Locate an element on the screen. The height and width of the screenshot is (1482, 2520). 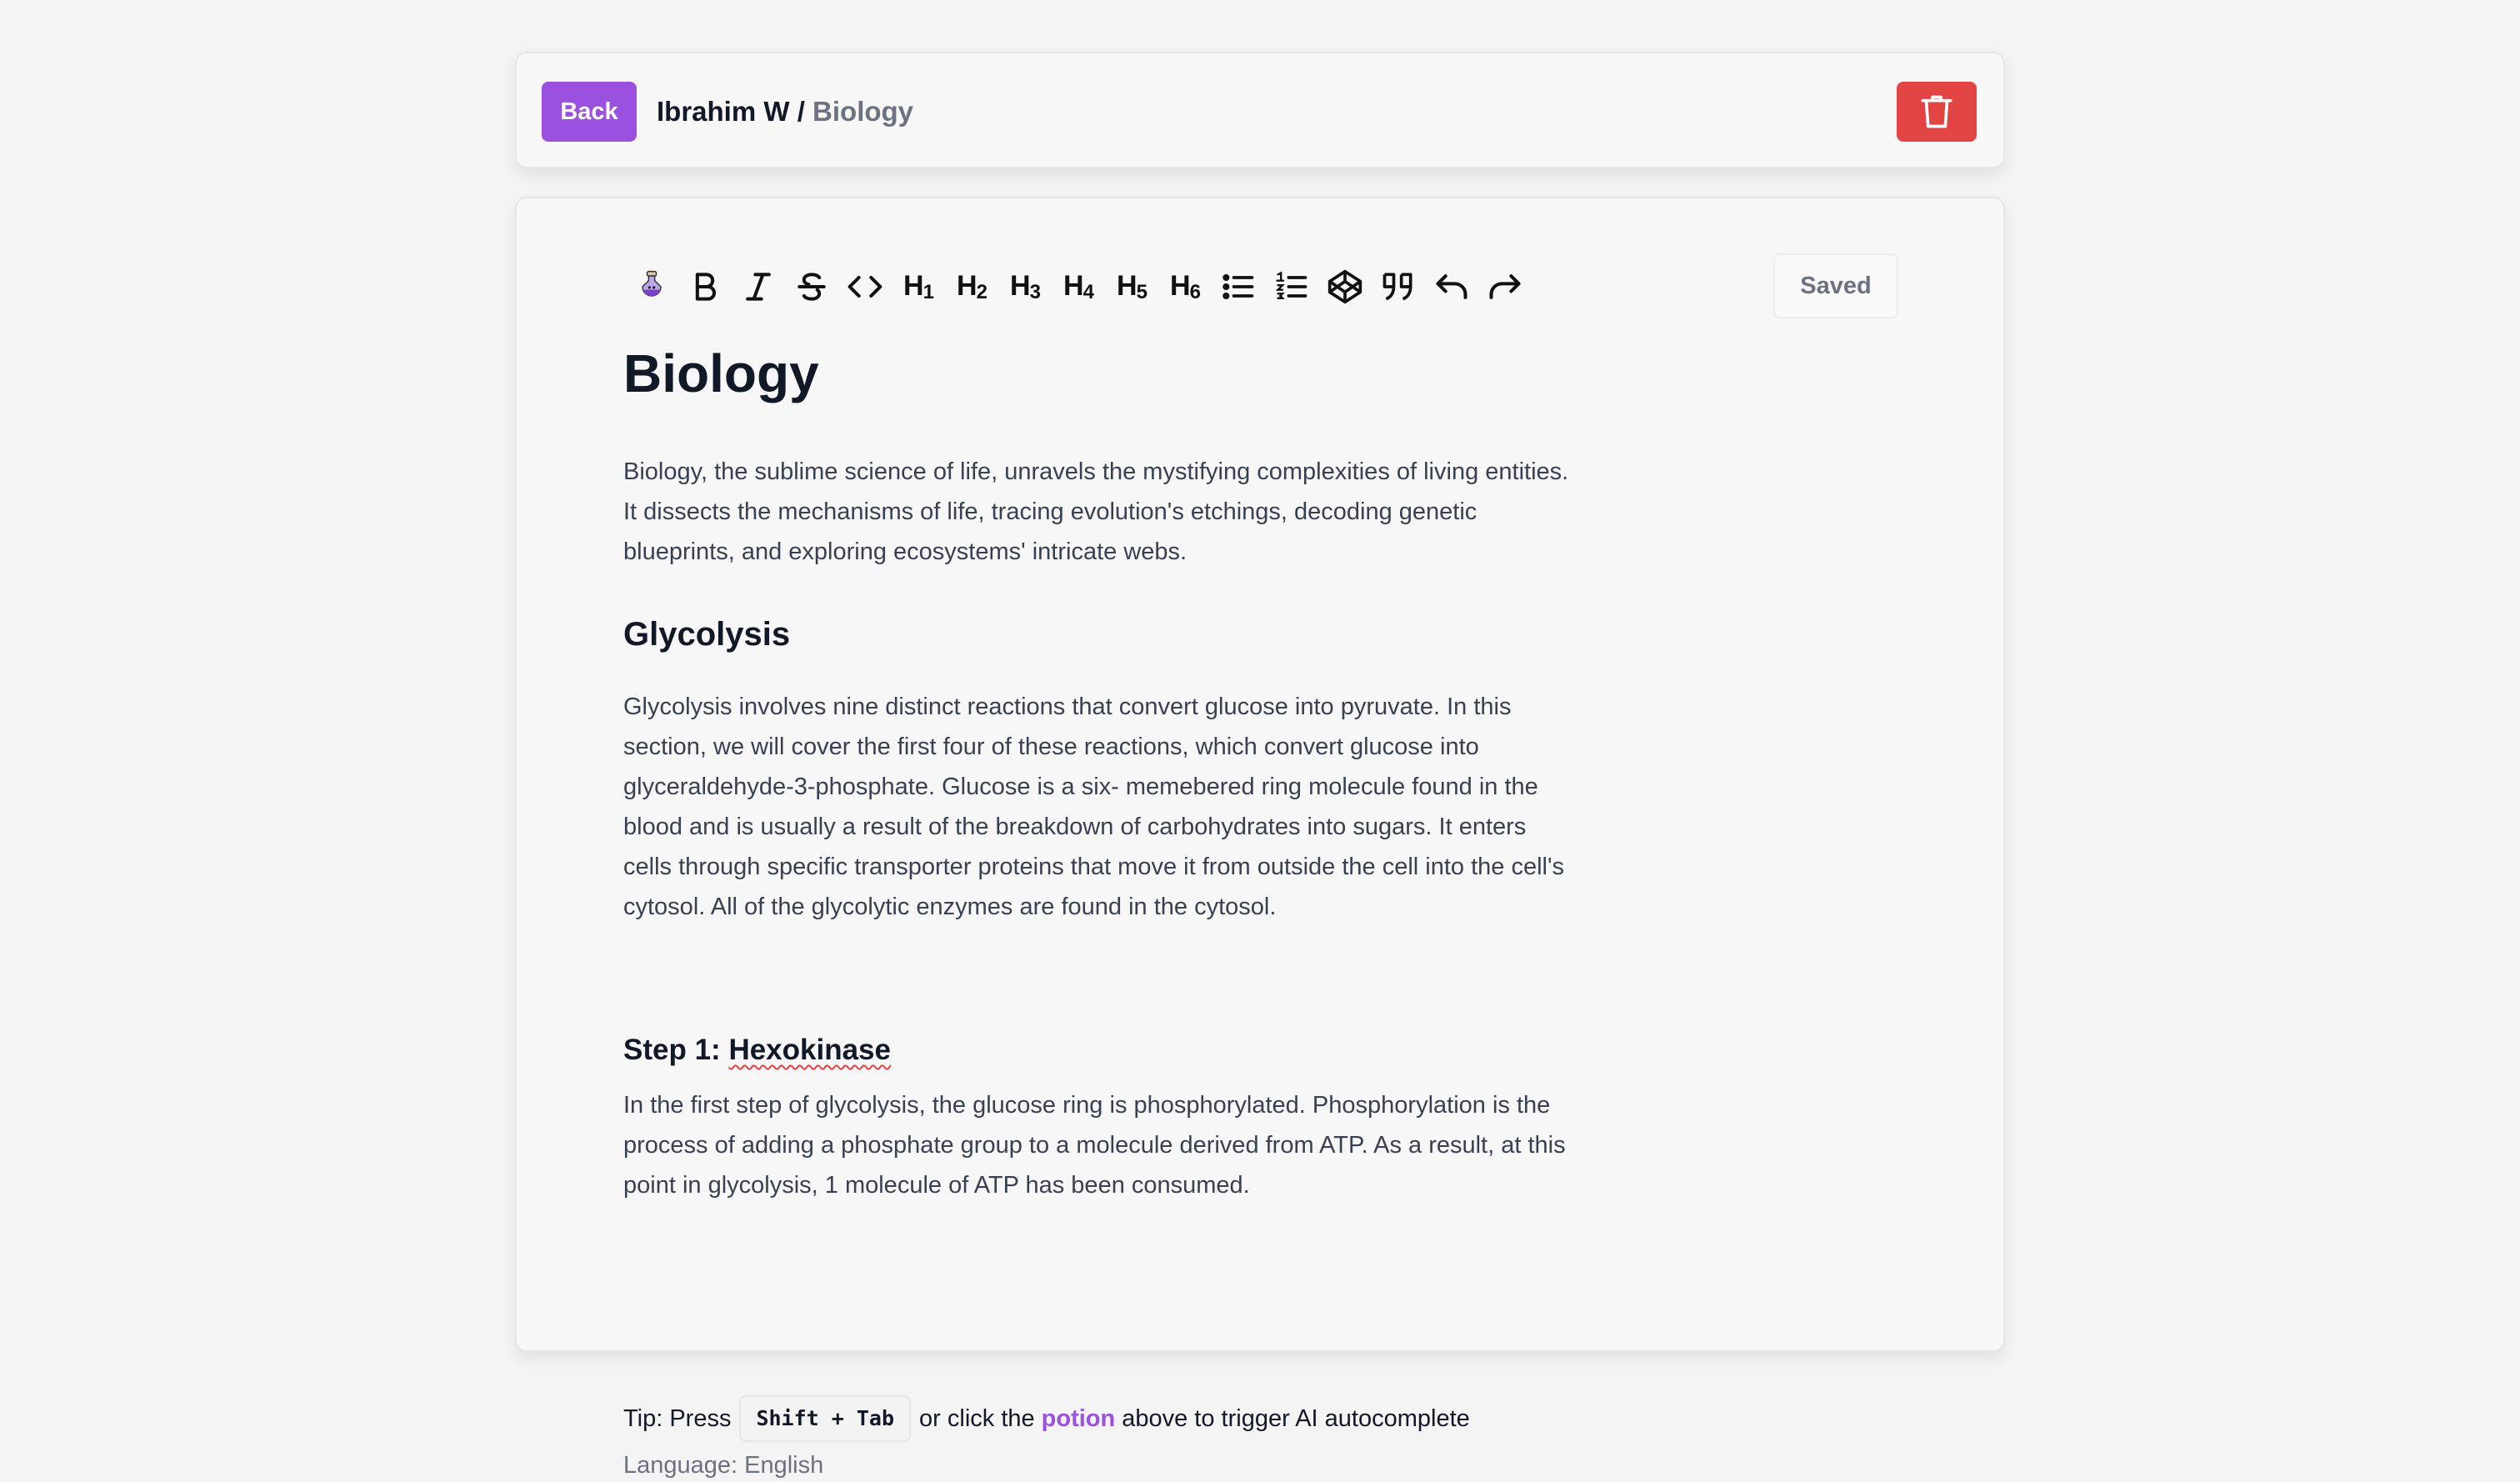
ordered-list-icon is located at coordinates (1291, 285).